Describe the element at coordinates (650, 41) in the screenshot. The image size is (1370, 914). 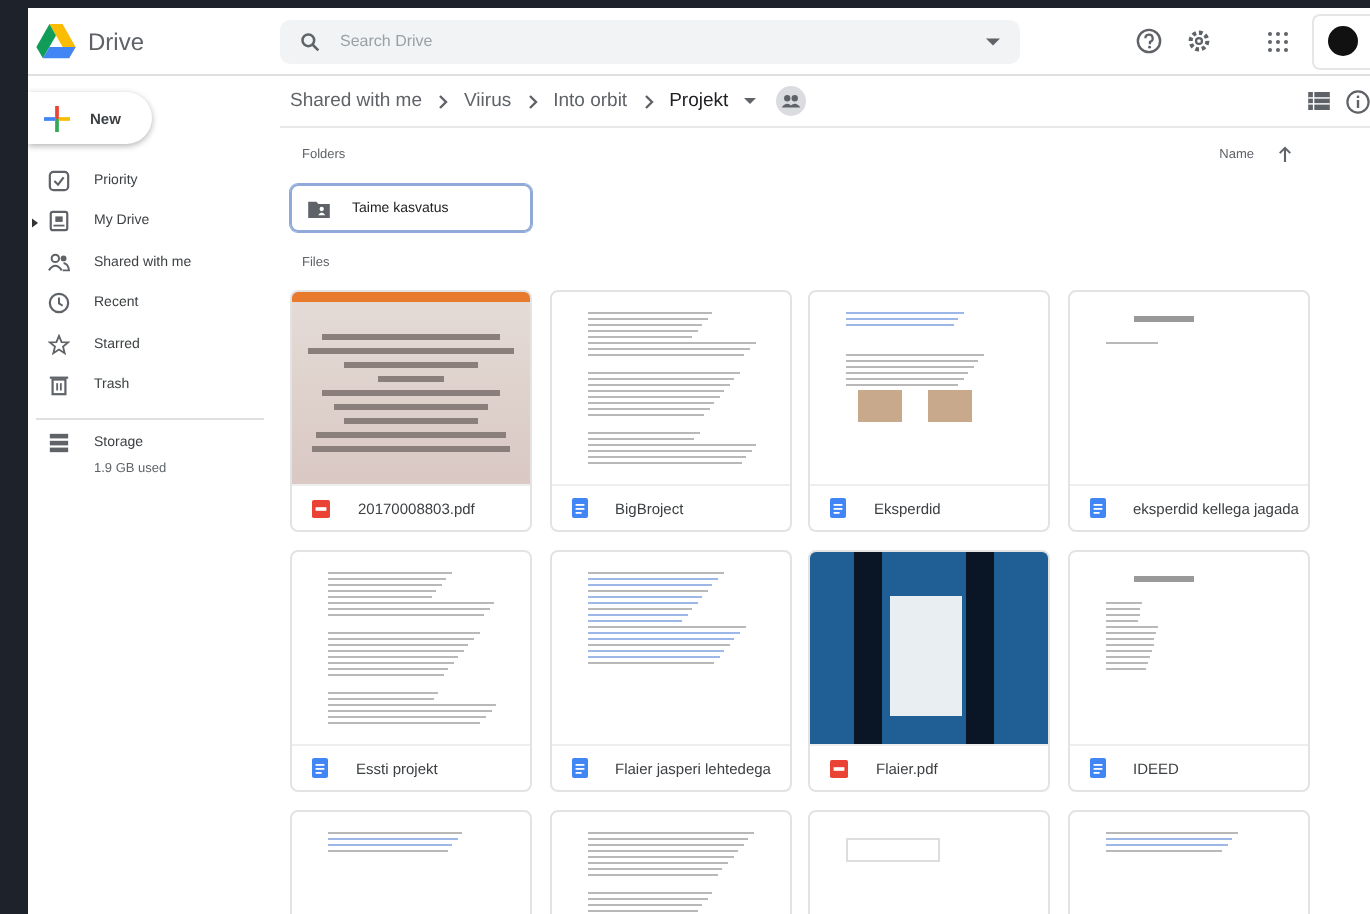
I see `search-field: Search Drive` at that location.